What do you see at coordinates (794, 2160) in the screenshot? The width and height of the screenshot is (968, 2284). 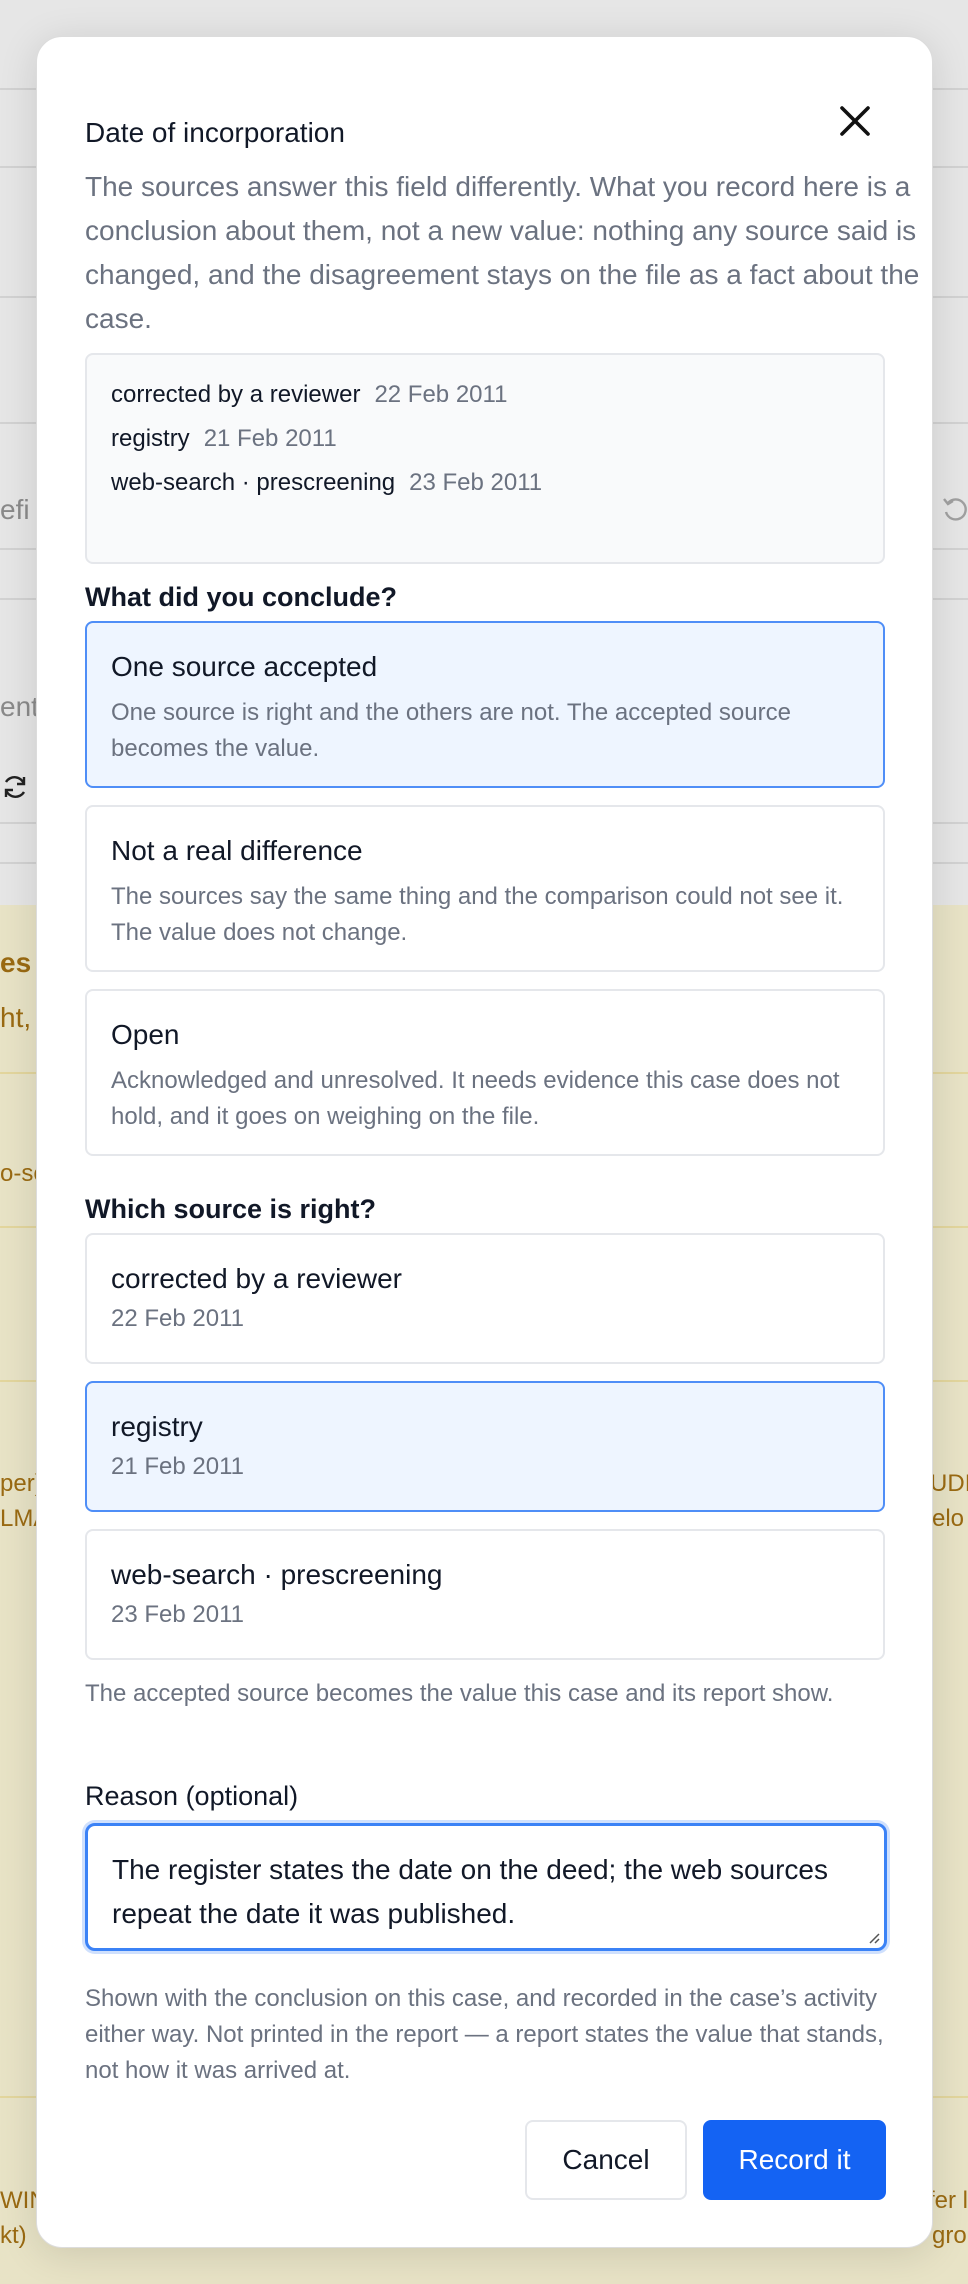 I see `record-it-button: Record it` at bounding box center [794, 2160].